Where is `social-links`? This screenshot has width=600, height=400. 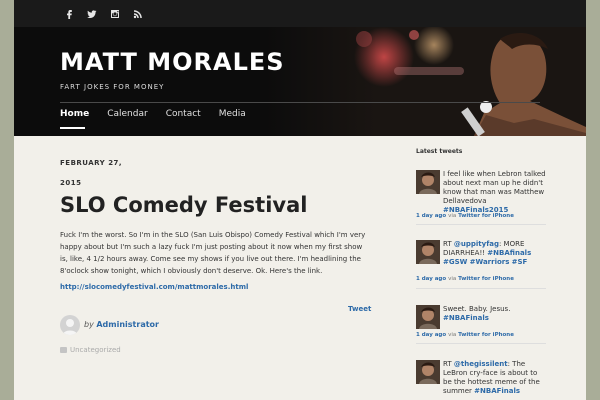 social-links is located at coordinates (104, 14).